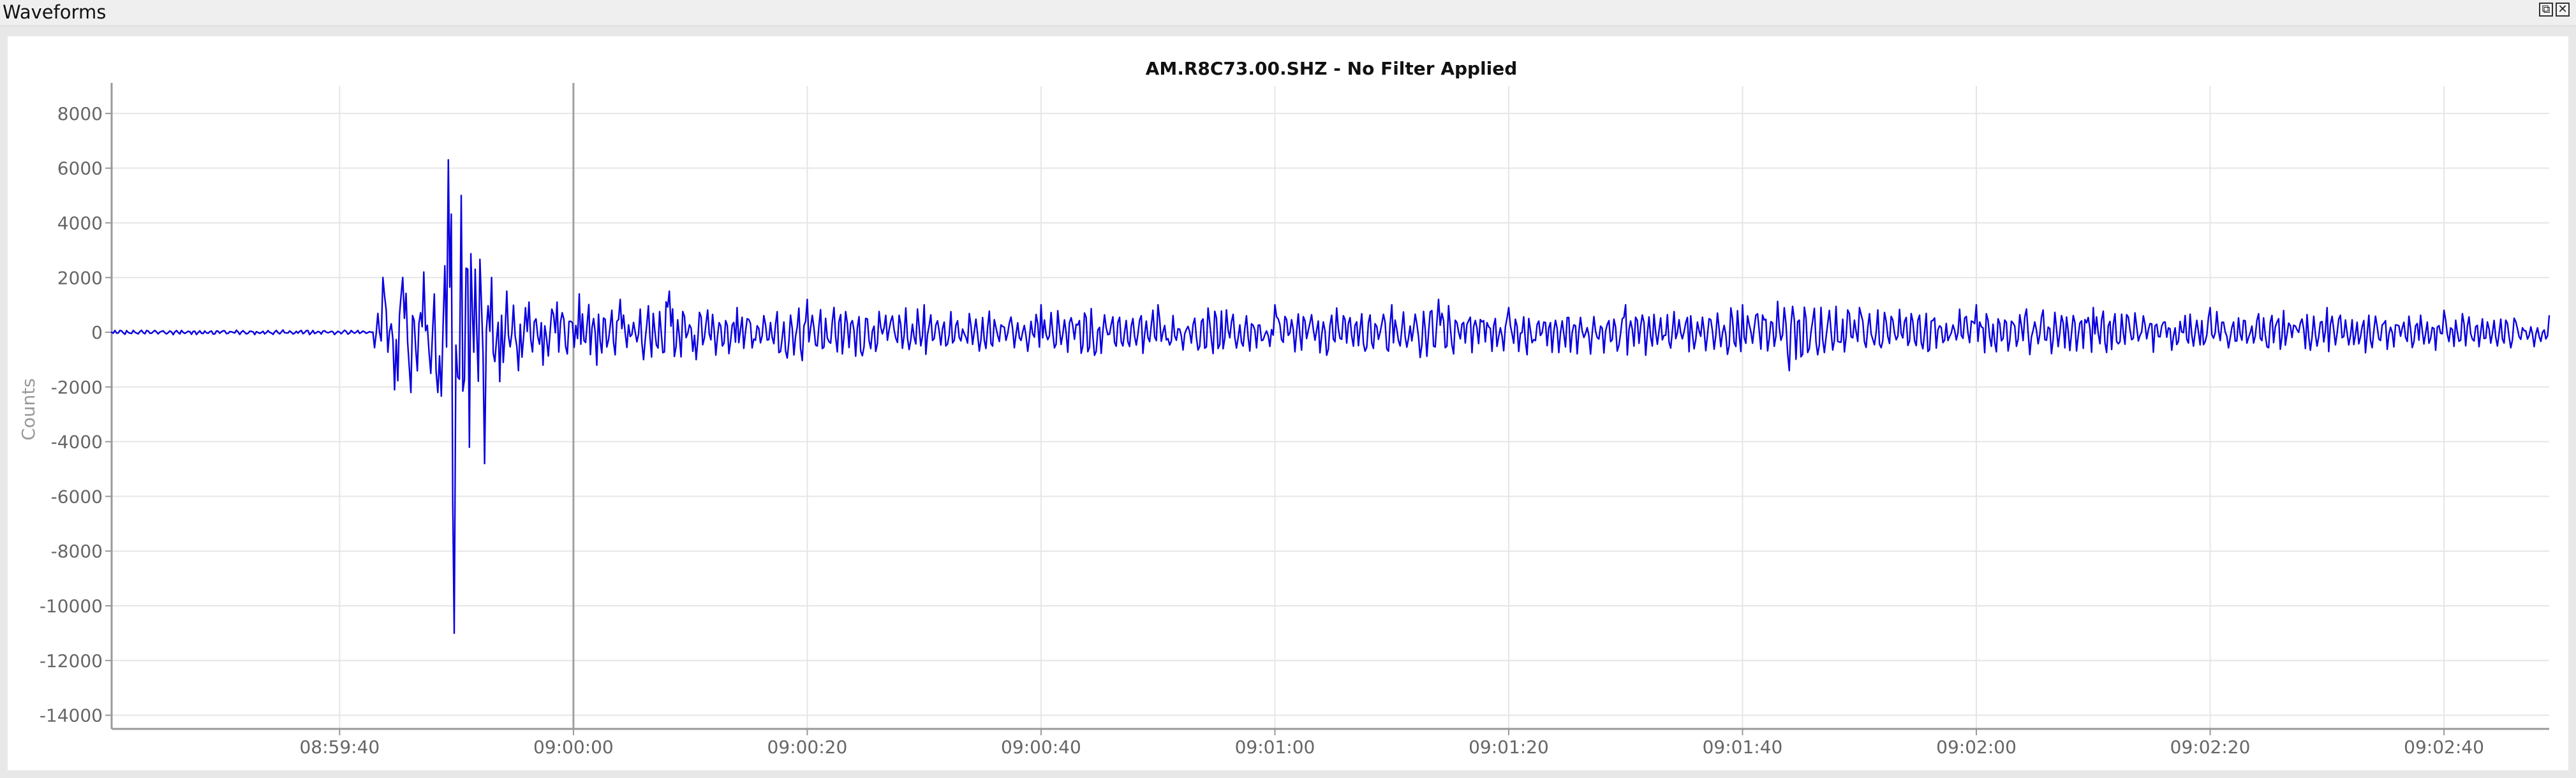  Describe the element at coordinates (71, 661) in the screenshot. I see `y-tick-label: -12000` at that location.